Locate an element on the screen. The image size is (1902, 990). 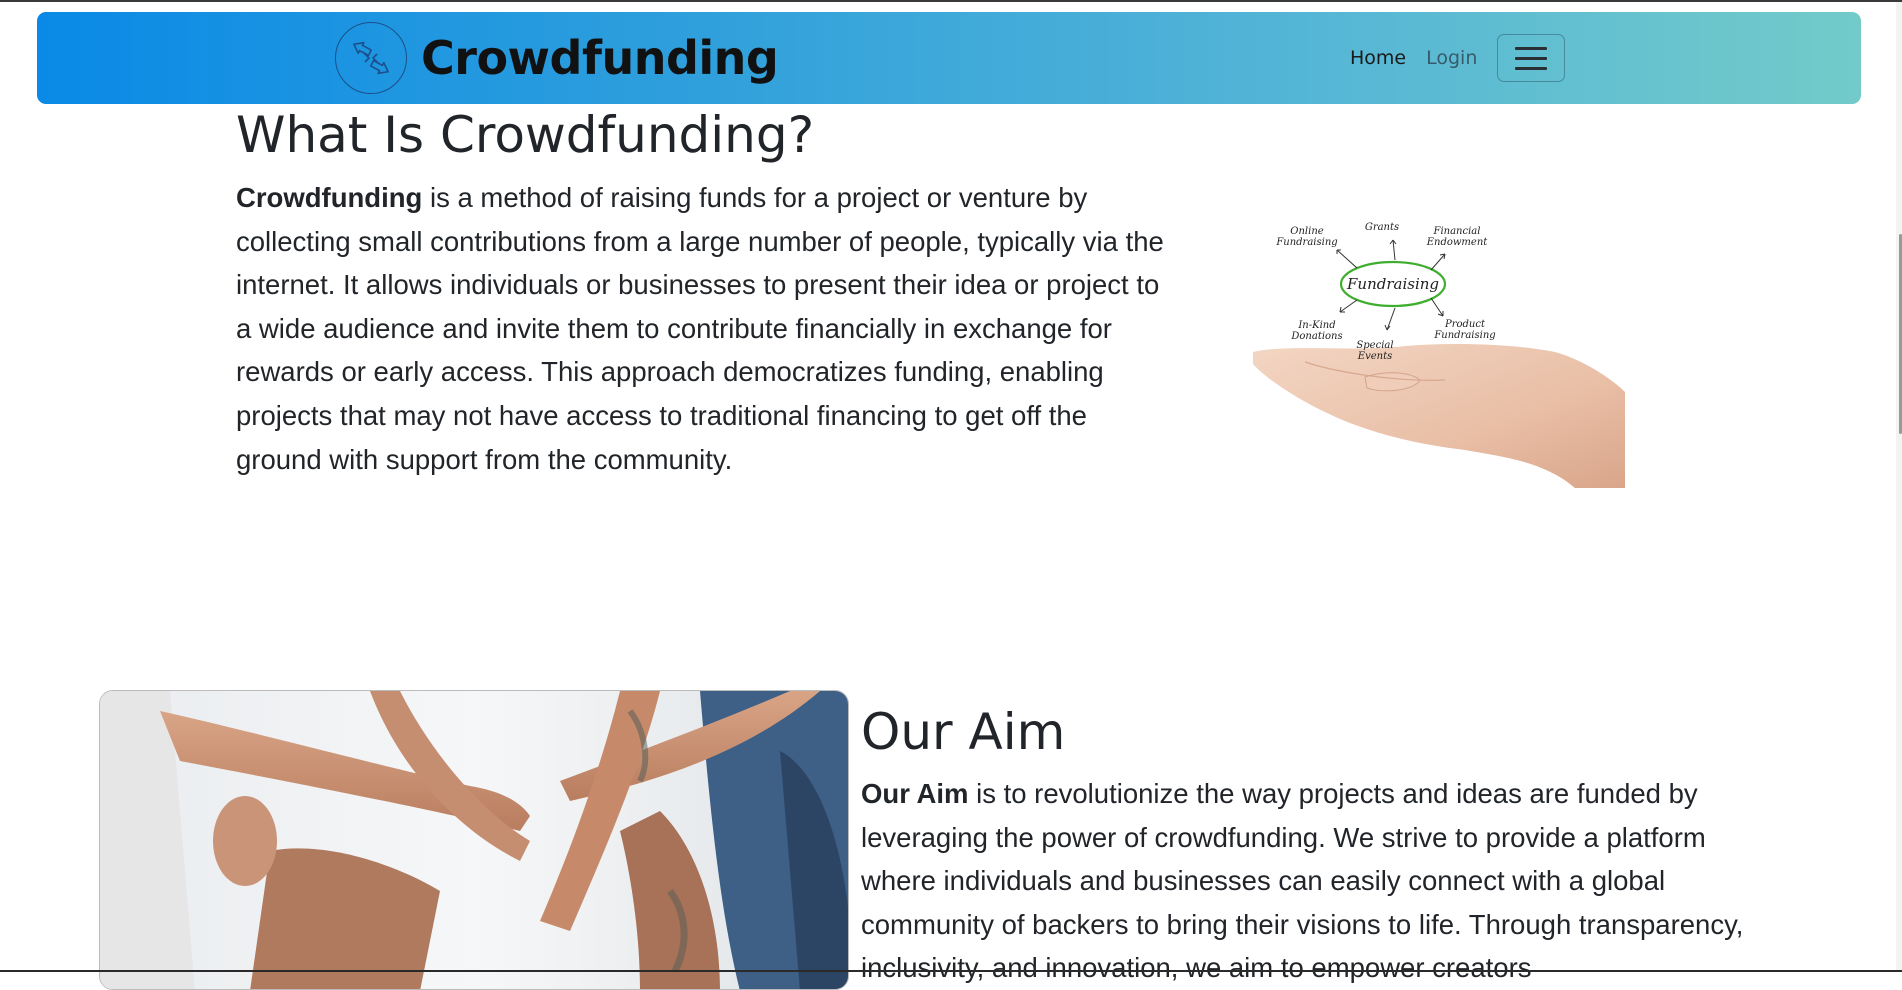
team-hands-photo is located at coordinates (474, 840).